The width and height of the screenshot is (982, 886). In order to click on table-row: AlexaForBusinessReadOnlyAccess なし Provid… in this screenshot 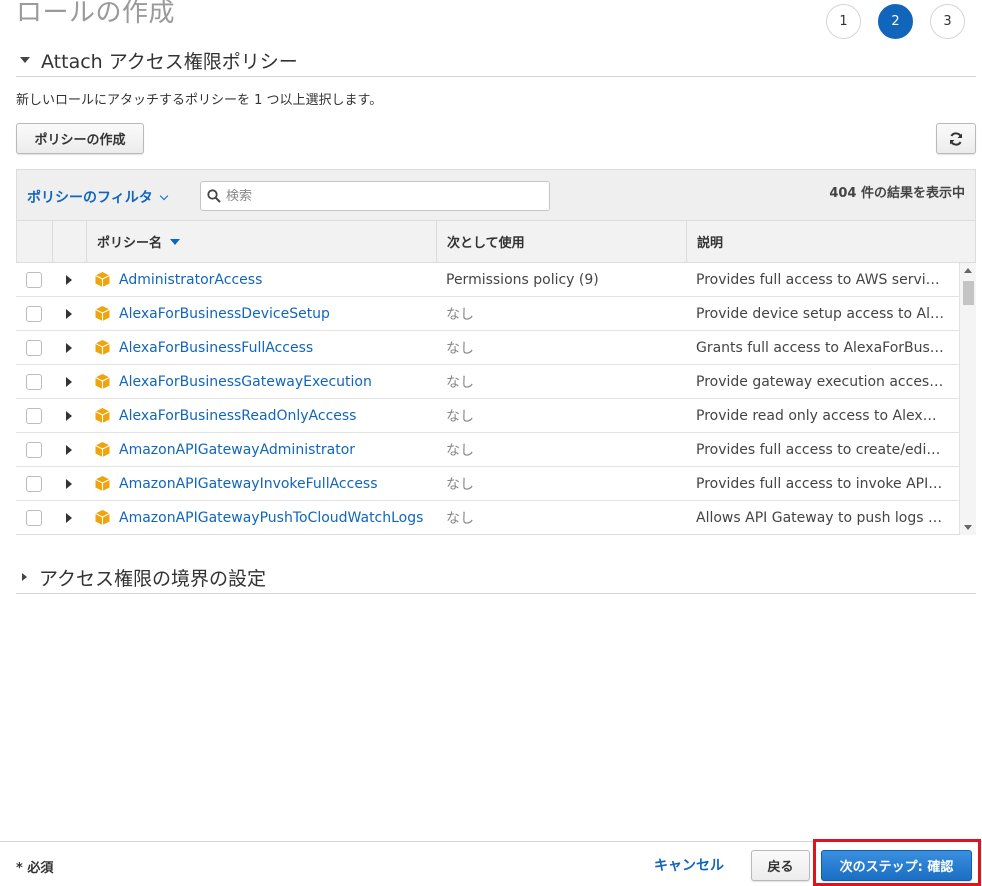, I will do `click(496, 416)`.